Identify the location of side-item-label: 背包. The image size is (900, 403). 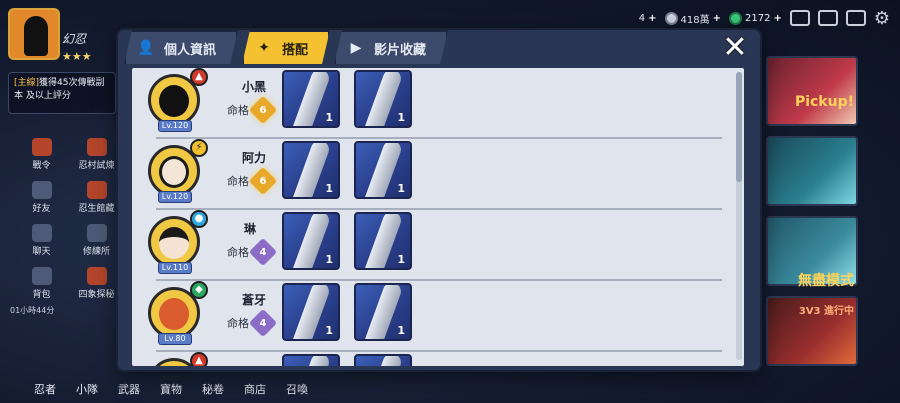
(41, 295).